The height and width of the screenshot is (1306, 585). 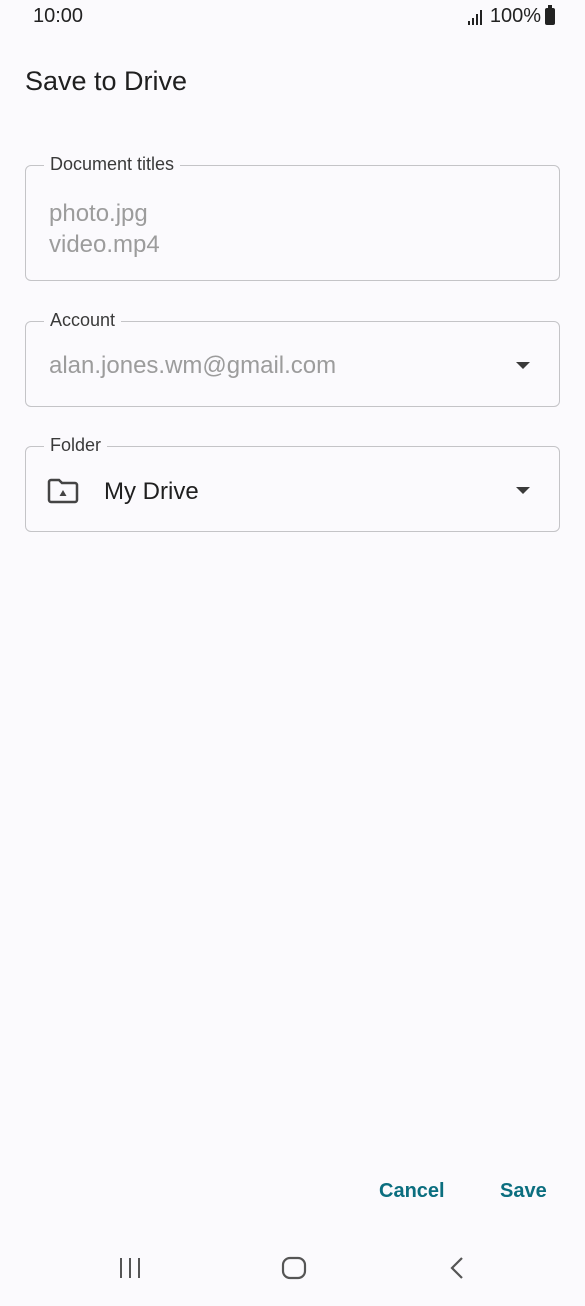 What do you see at coordinates (112, 164) in the screenshot?
I see `document-titles-label: Document titles` at bounding box center [112, 164].